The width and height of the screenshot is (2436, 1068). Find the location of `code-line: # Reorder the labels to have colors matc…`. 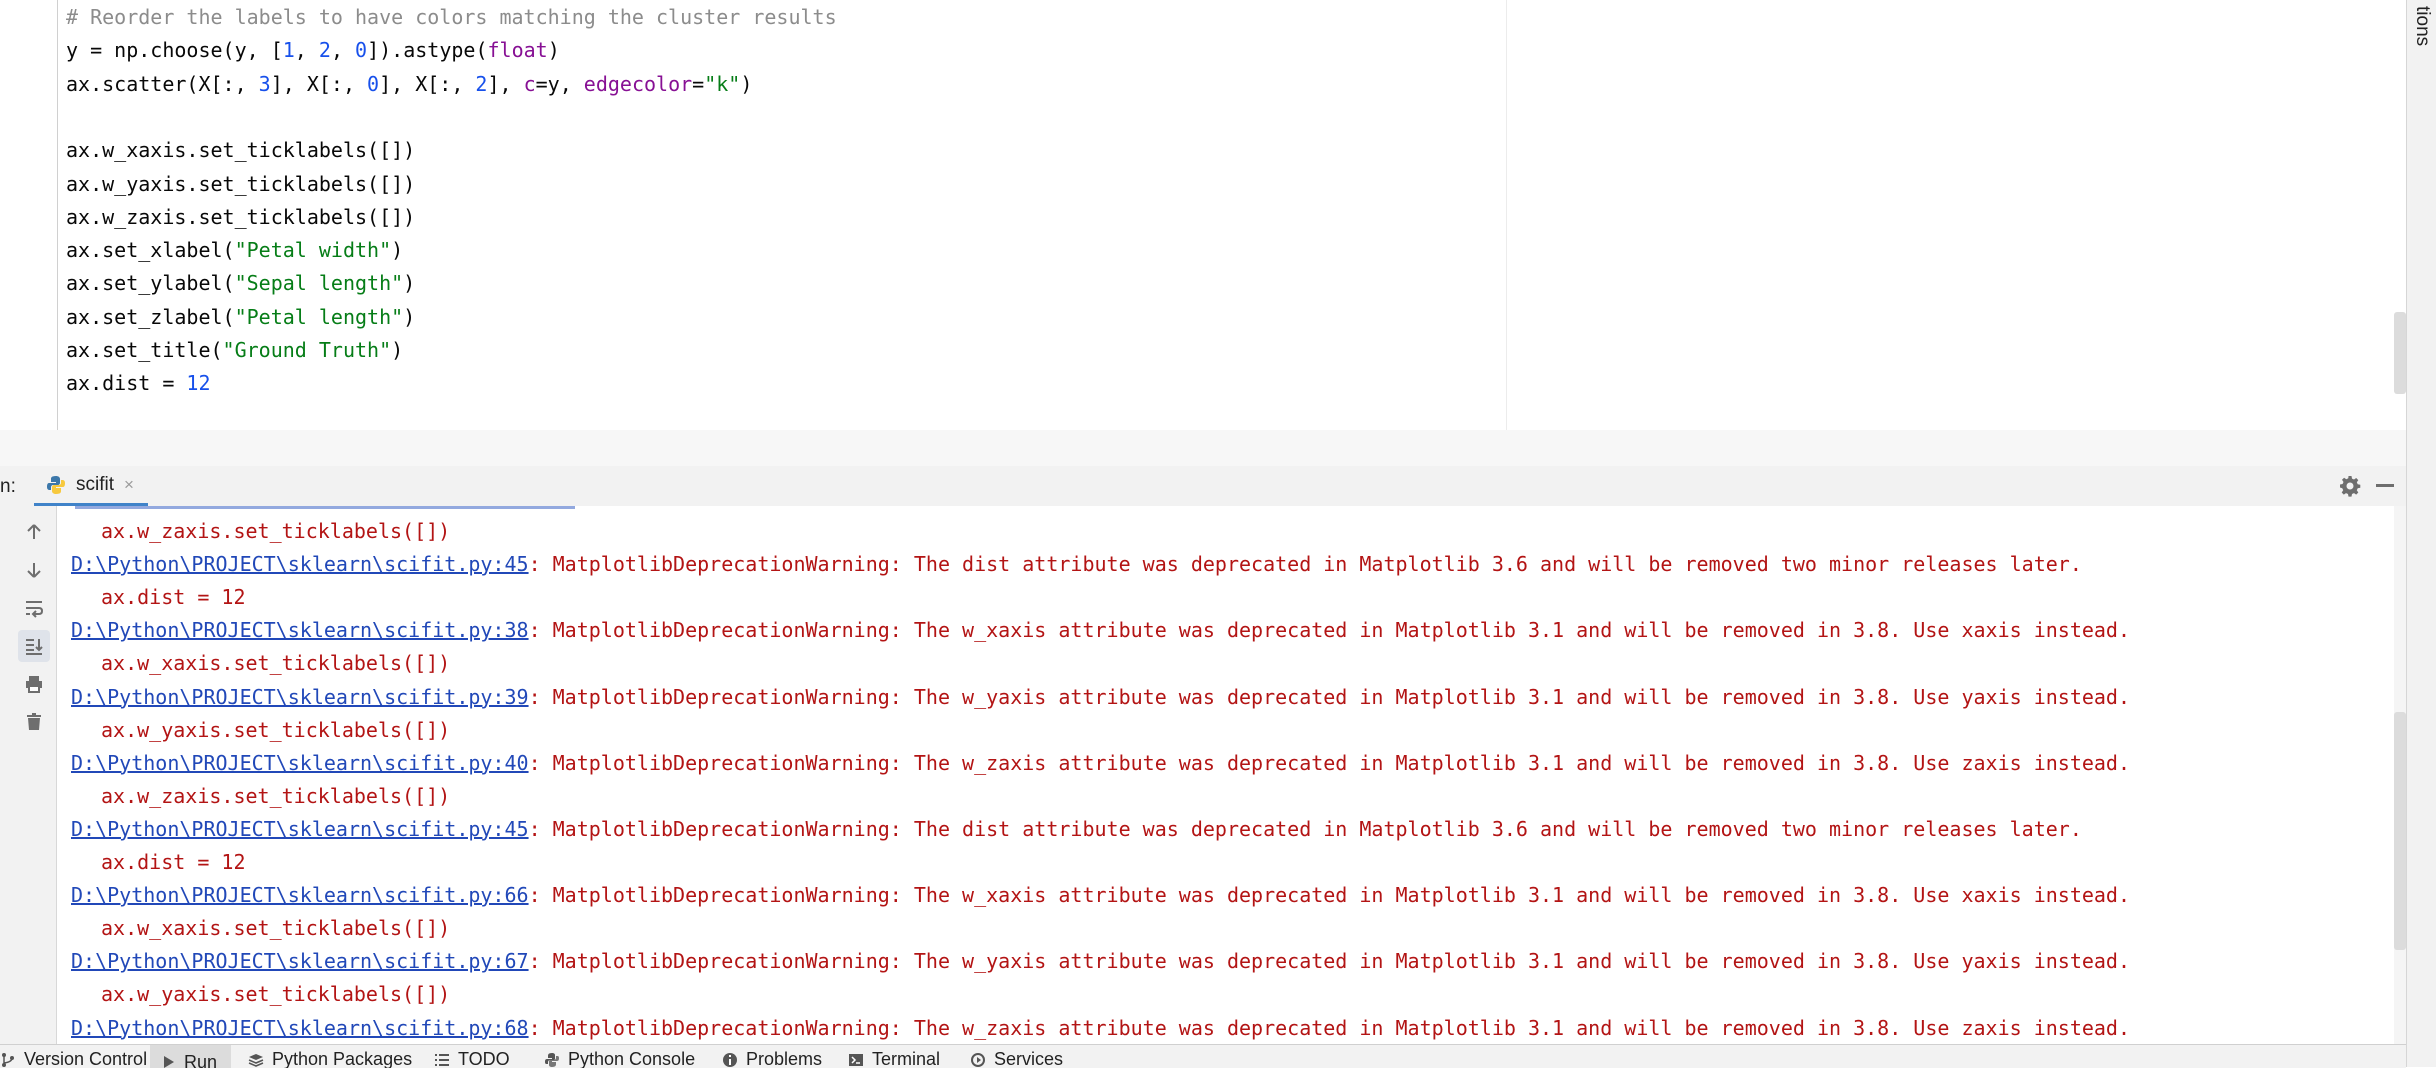

code-line: # Reorder the labels to have colors matc… is located at coordinates (451, 17).